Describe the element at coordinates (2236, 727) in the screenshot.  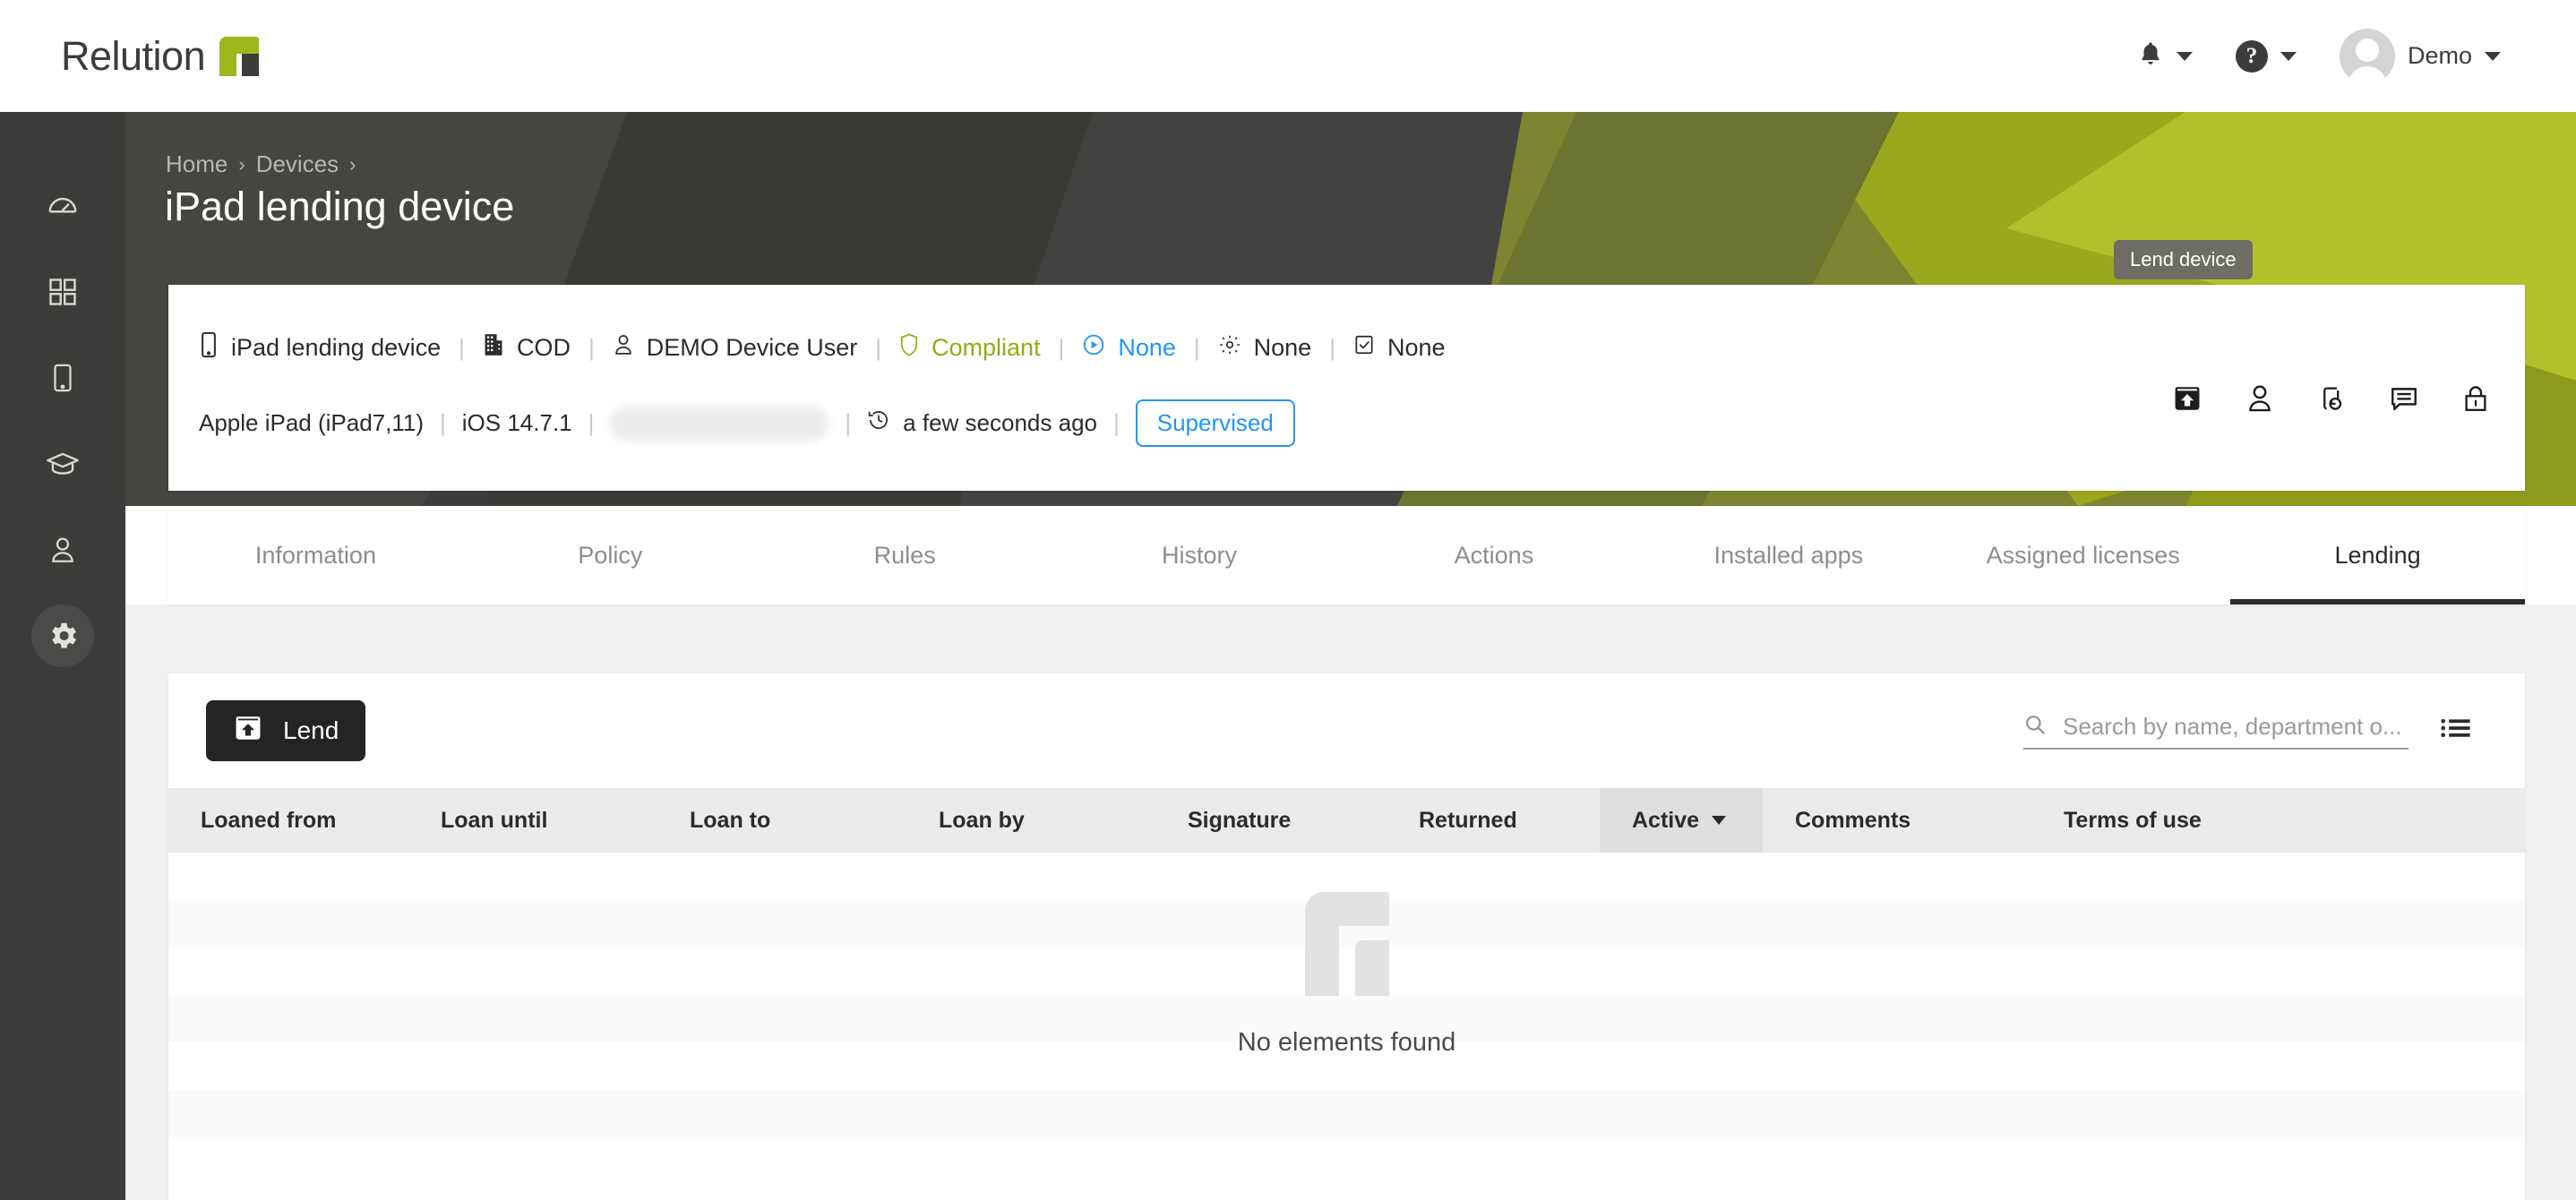
I see `search-input` at that location.